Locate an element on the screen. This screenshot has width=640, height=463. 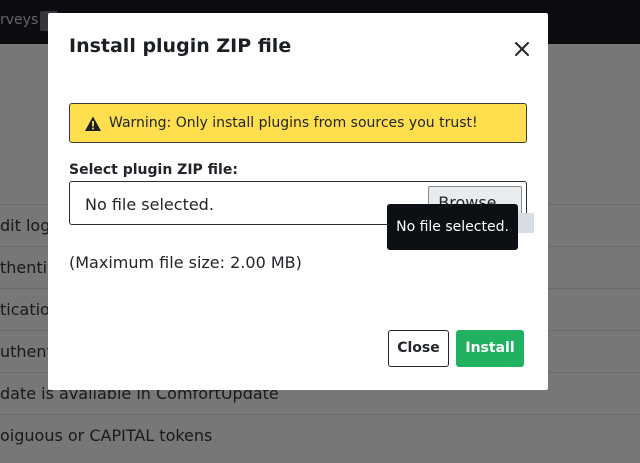
tooltip-edge is located at coordinates (526, 223).